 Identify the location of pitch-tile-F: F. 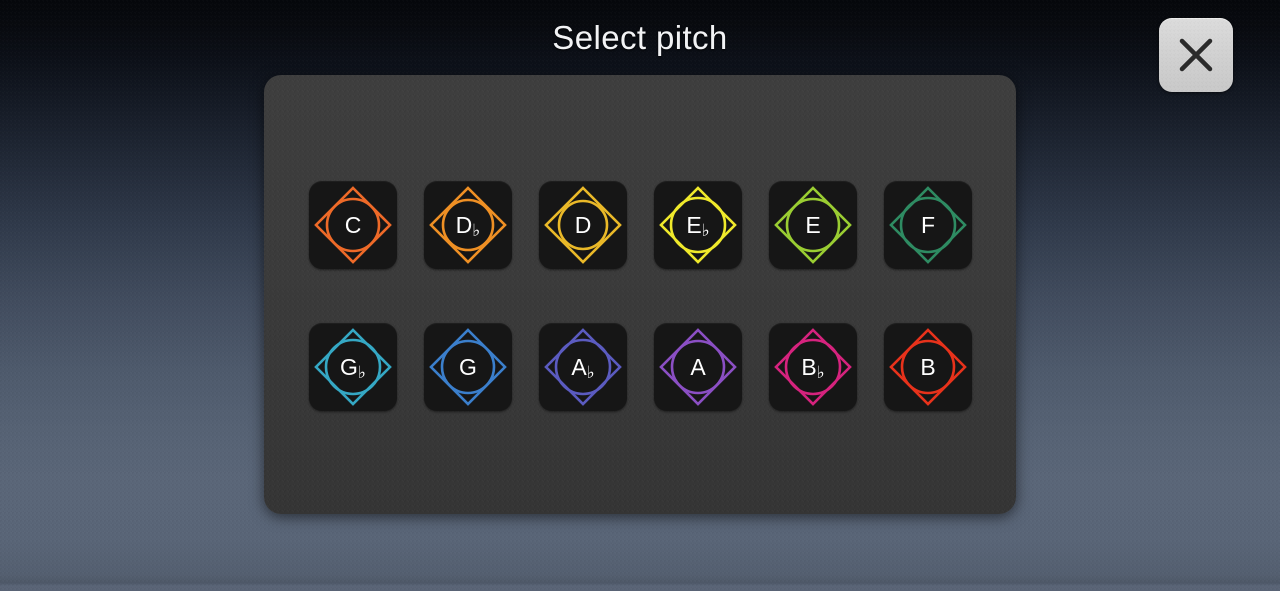
(928, 225).